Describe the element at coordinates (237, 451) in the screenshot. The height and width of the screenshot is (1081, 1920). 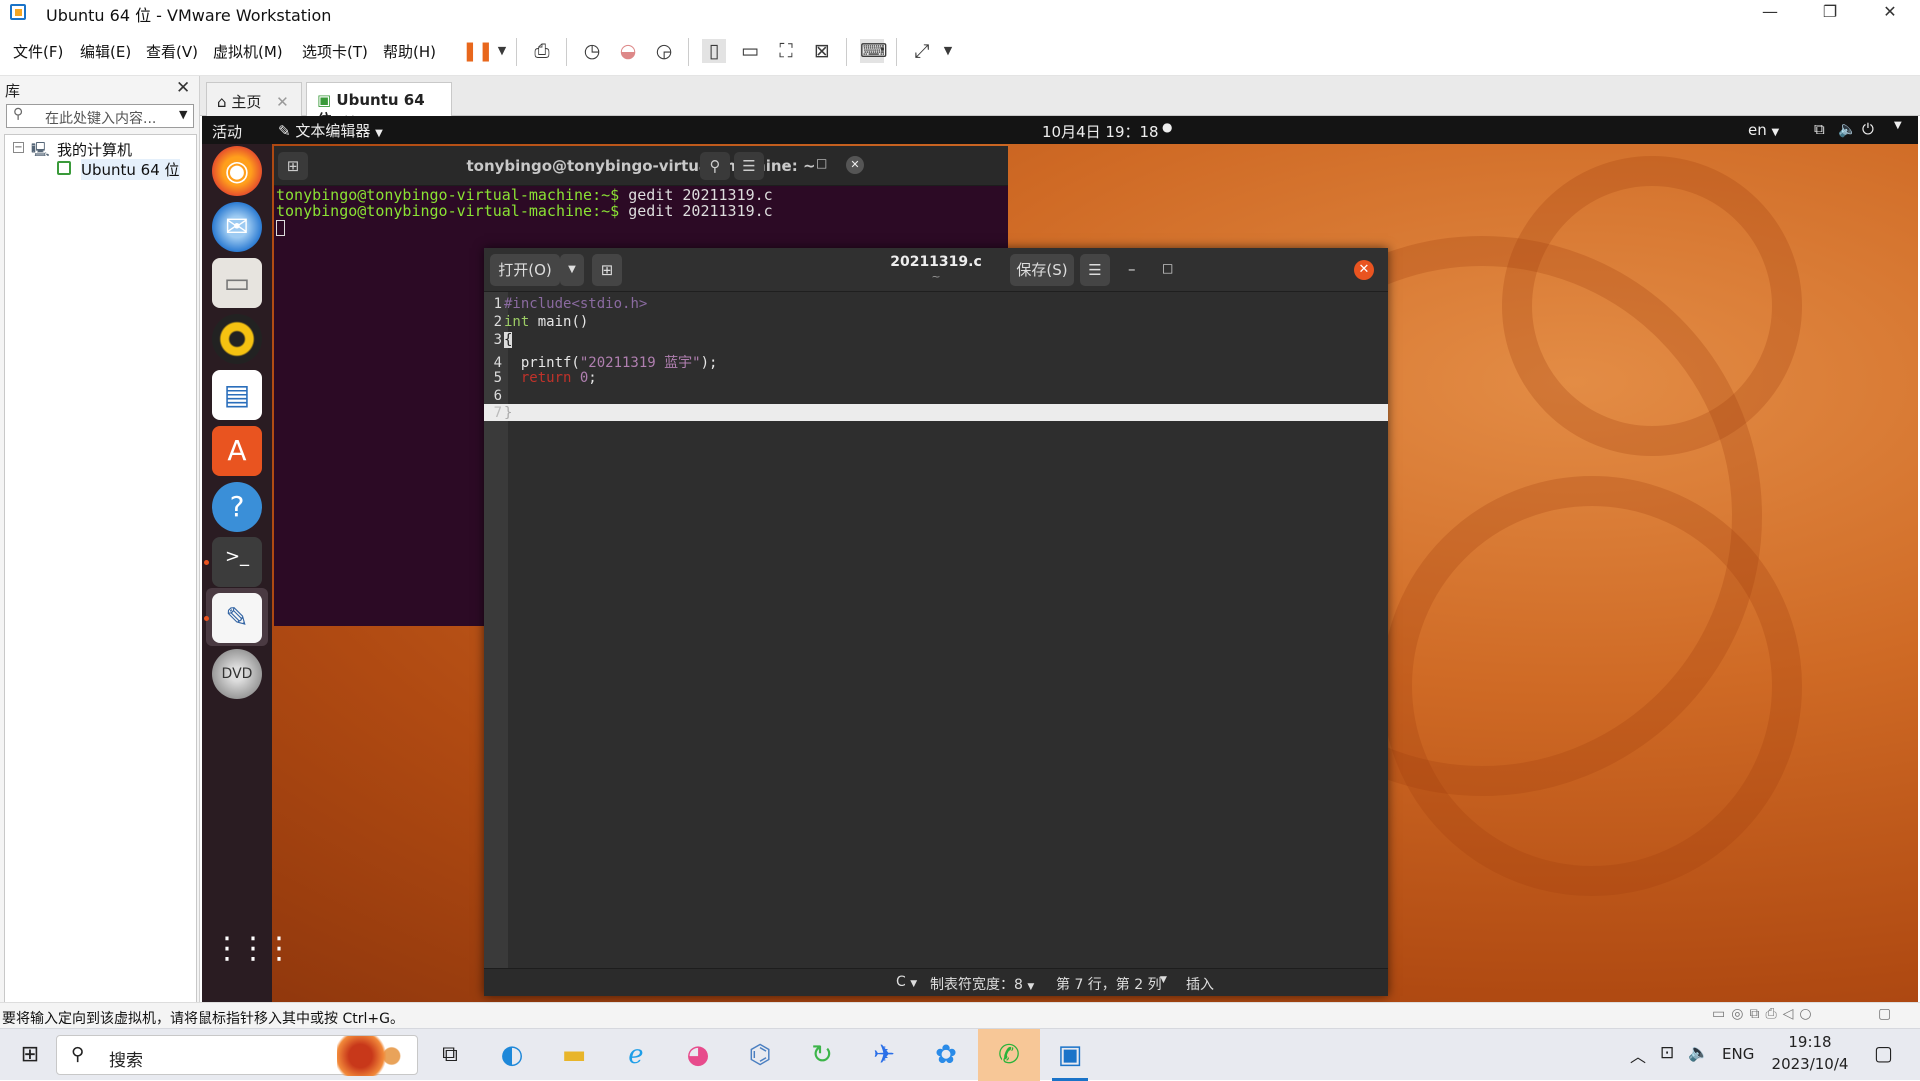
I see `software-center-icon: A` at that location.